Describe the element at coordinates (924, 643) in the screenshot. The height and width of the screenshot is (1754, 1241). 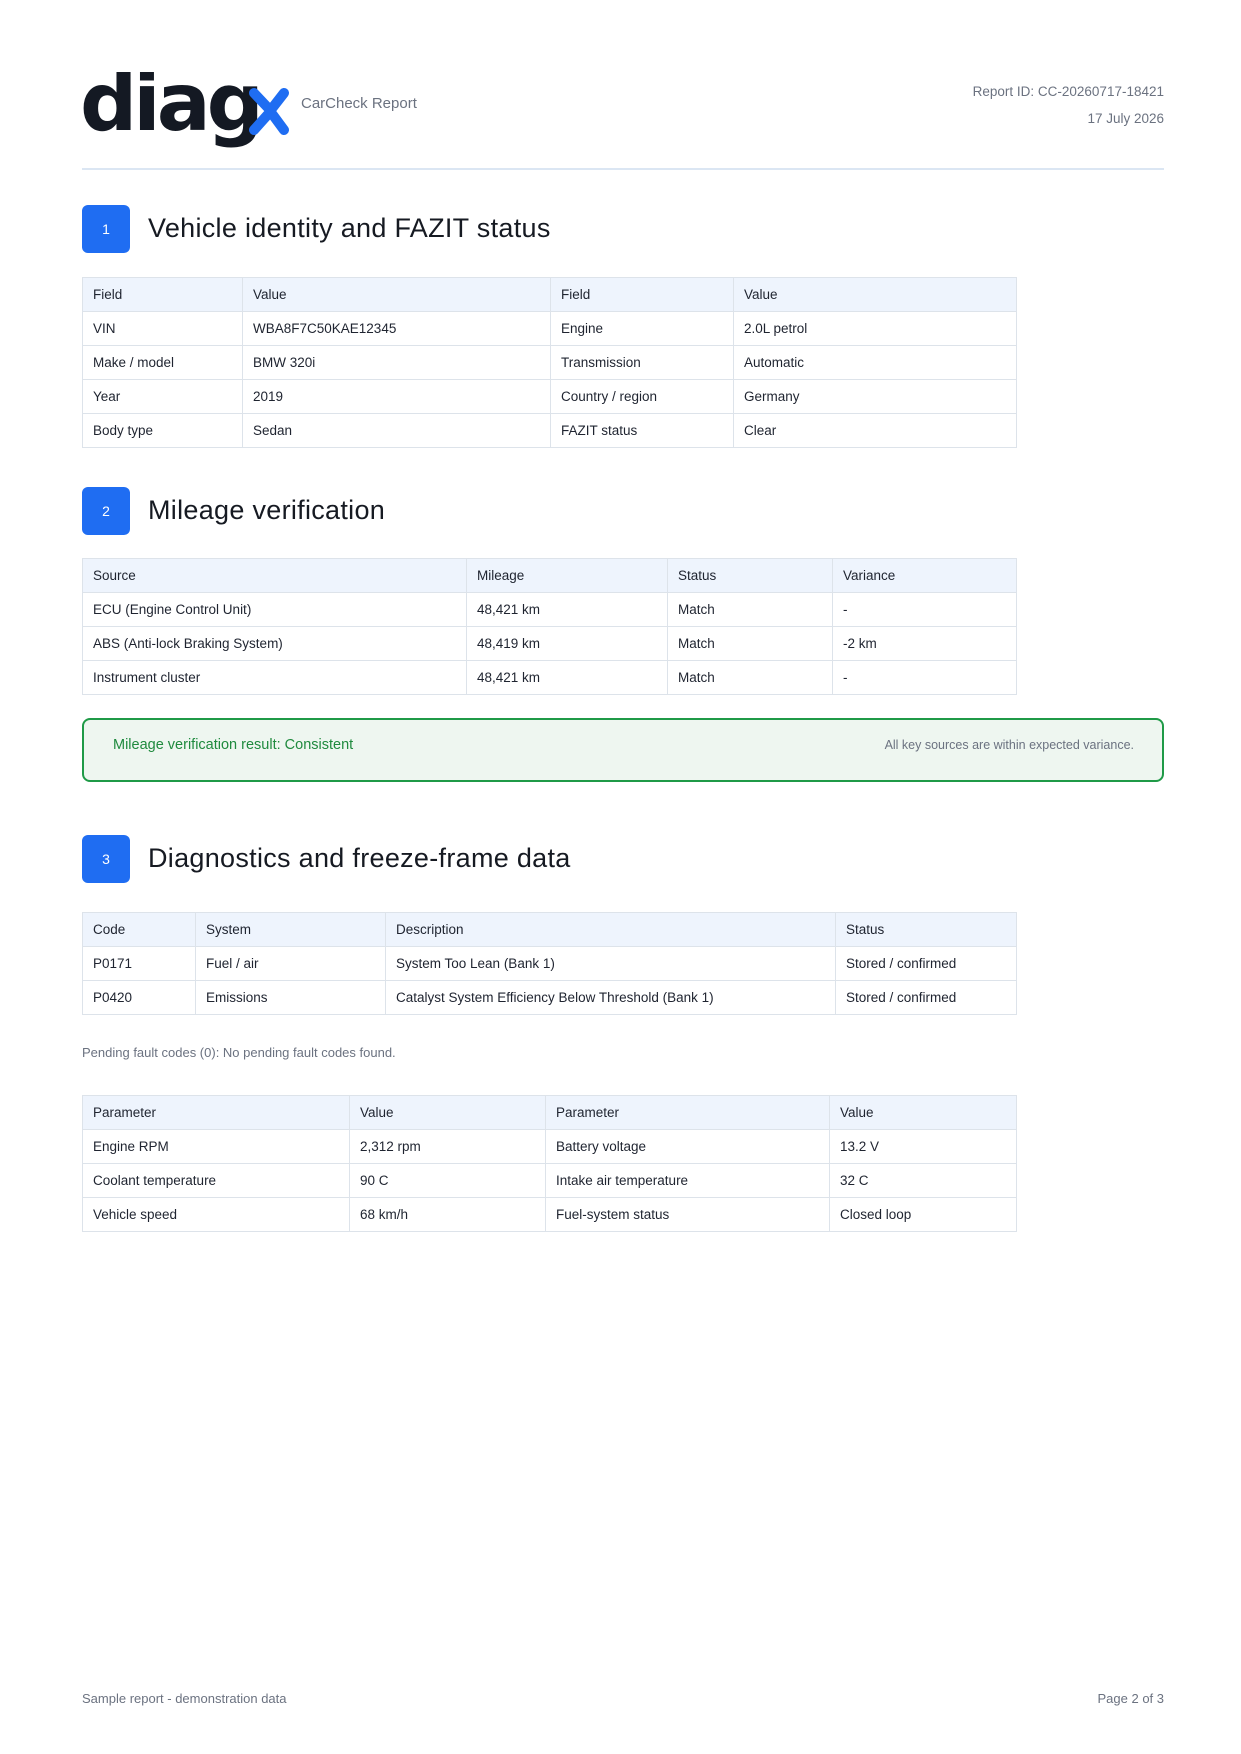
I see `table-cell: -2 km` at that location.